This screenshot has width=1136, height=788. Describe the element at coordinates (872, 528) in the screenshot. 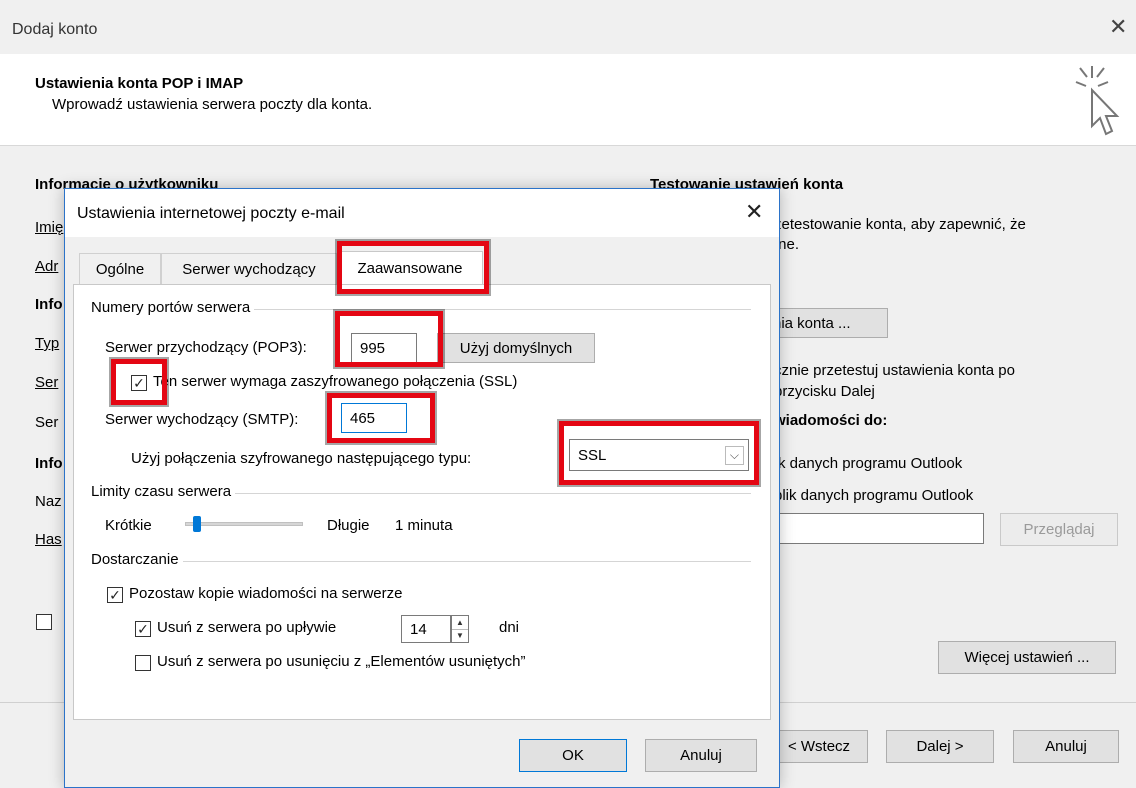

I see `data-file-path-input` at that location.